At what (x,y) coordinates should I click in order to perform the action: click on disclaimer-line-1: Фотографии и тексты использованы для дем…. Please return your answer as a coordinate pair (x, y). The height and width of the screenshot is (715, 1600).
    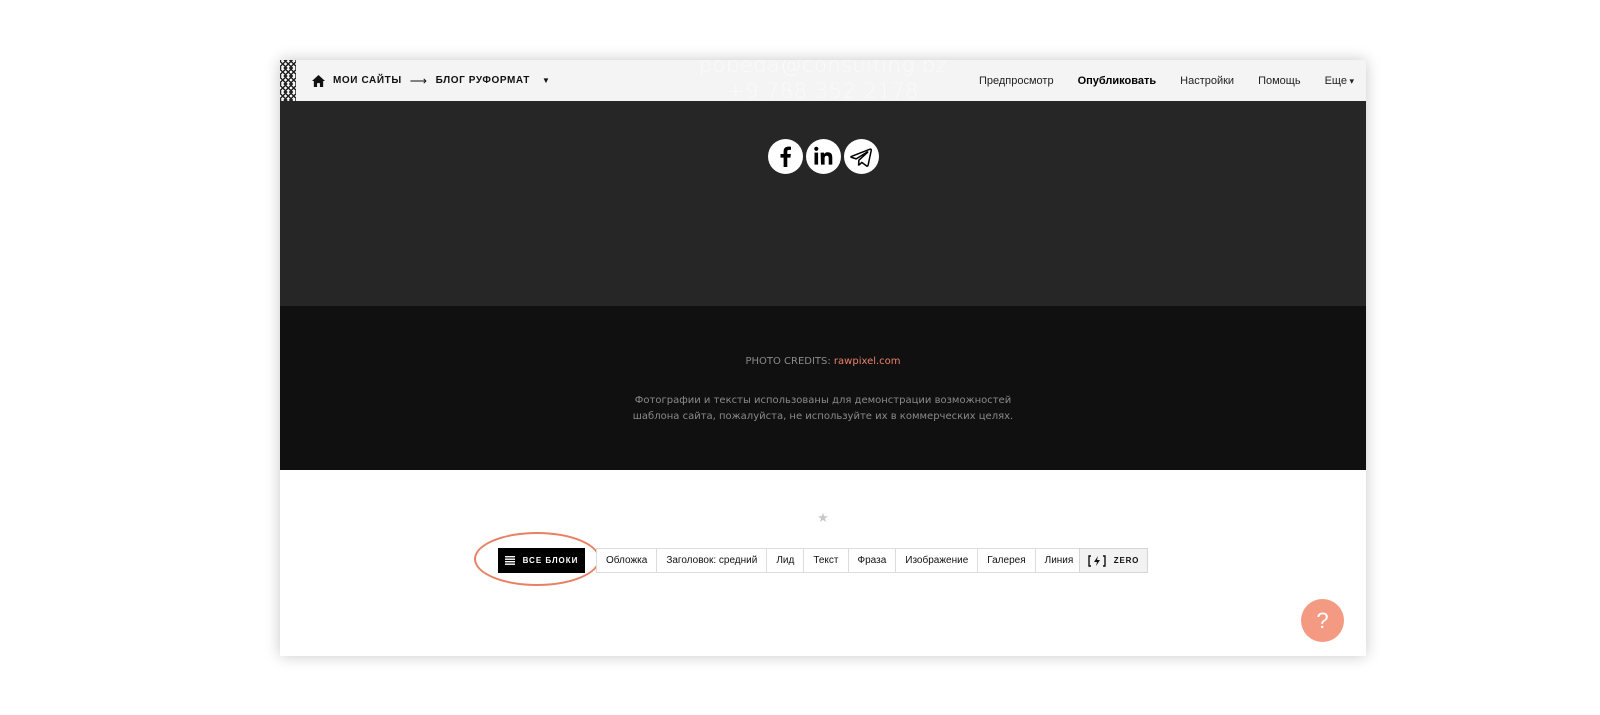
    Looking at the image, I should click on (823, 400).